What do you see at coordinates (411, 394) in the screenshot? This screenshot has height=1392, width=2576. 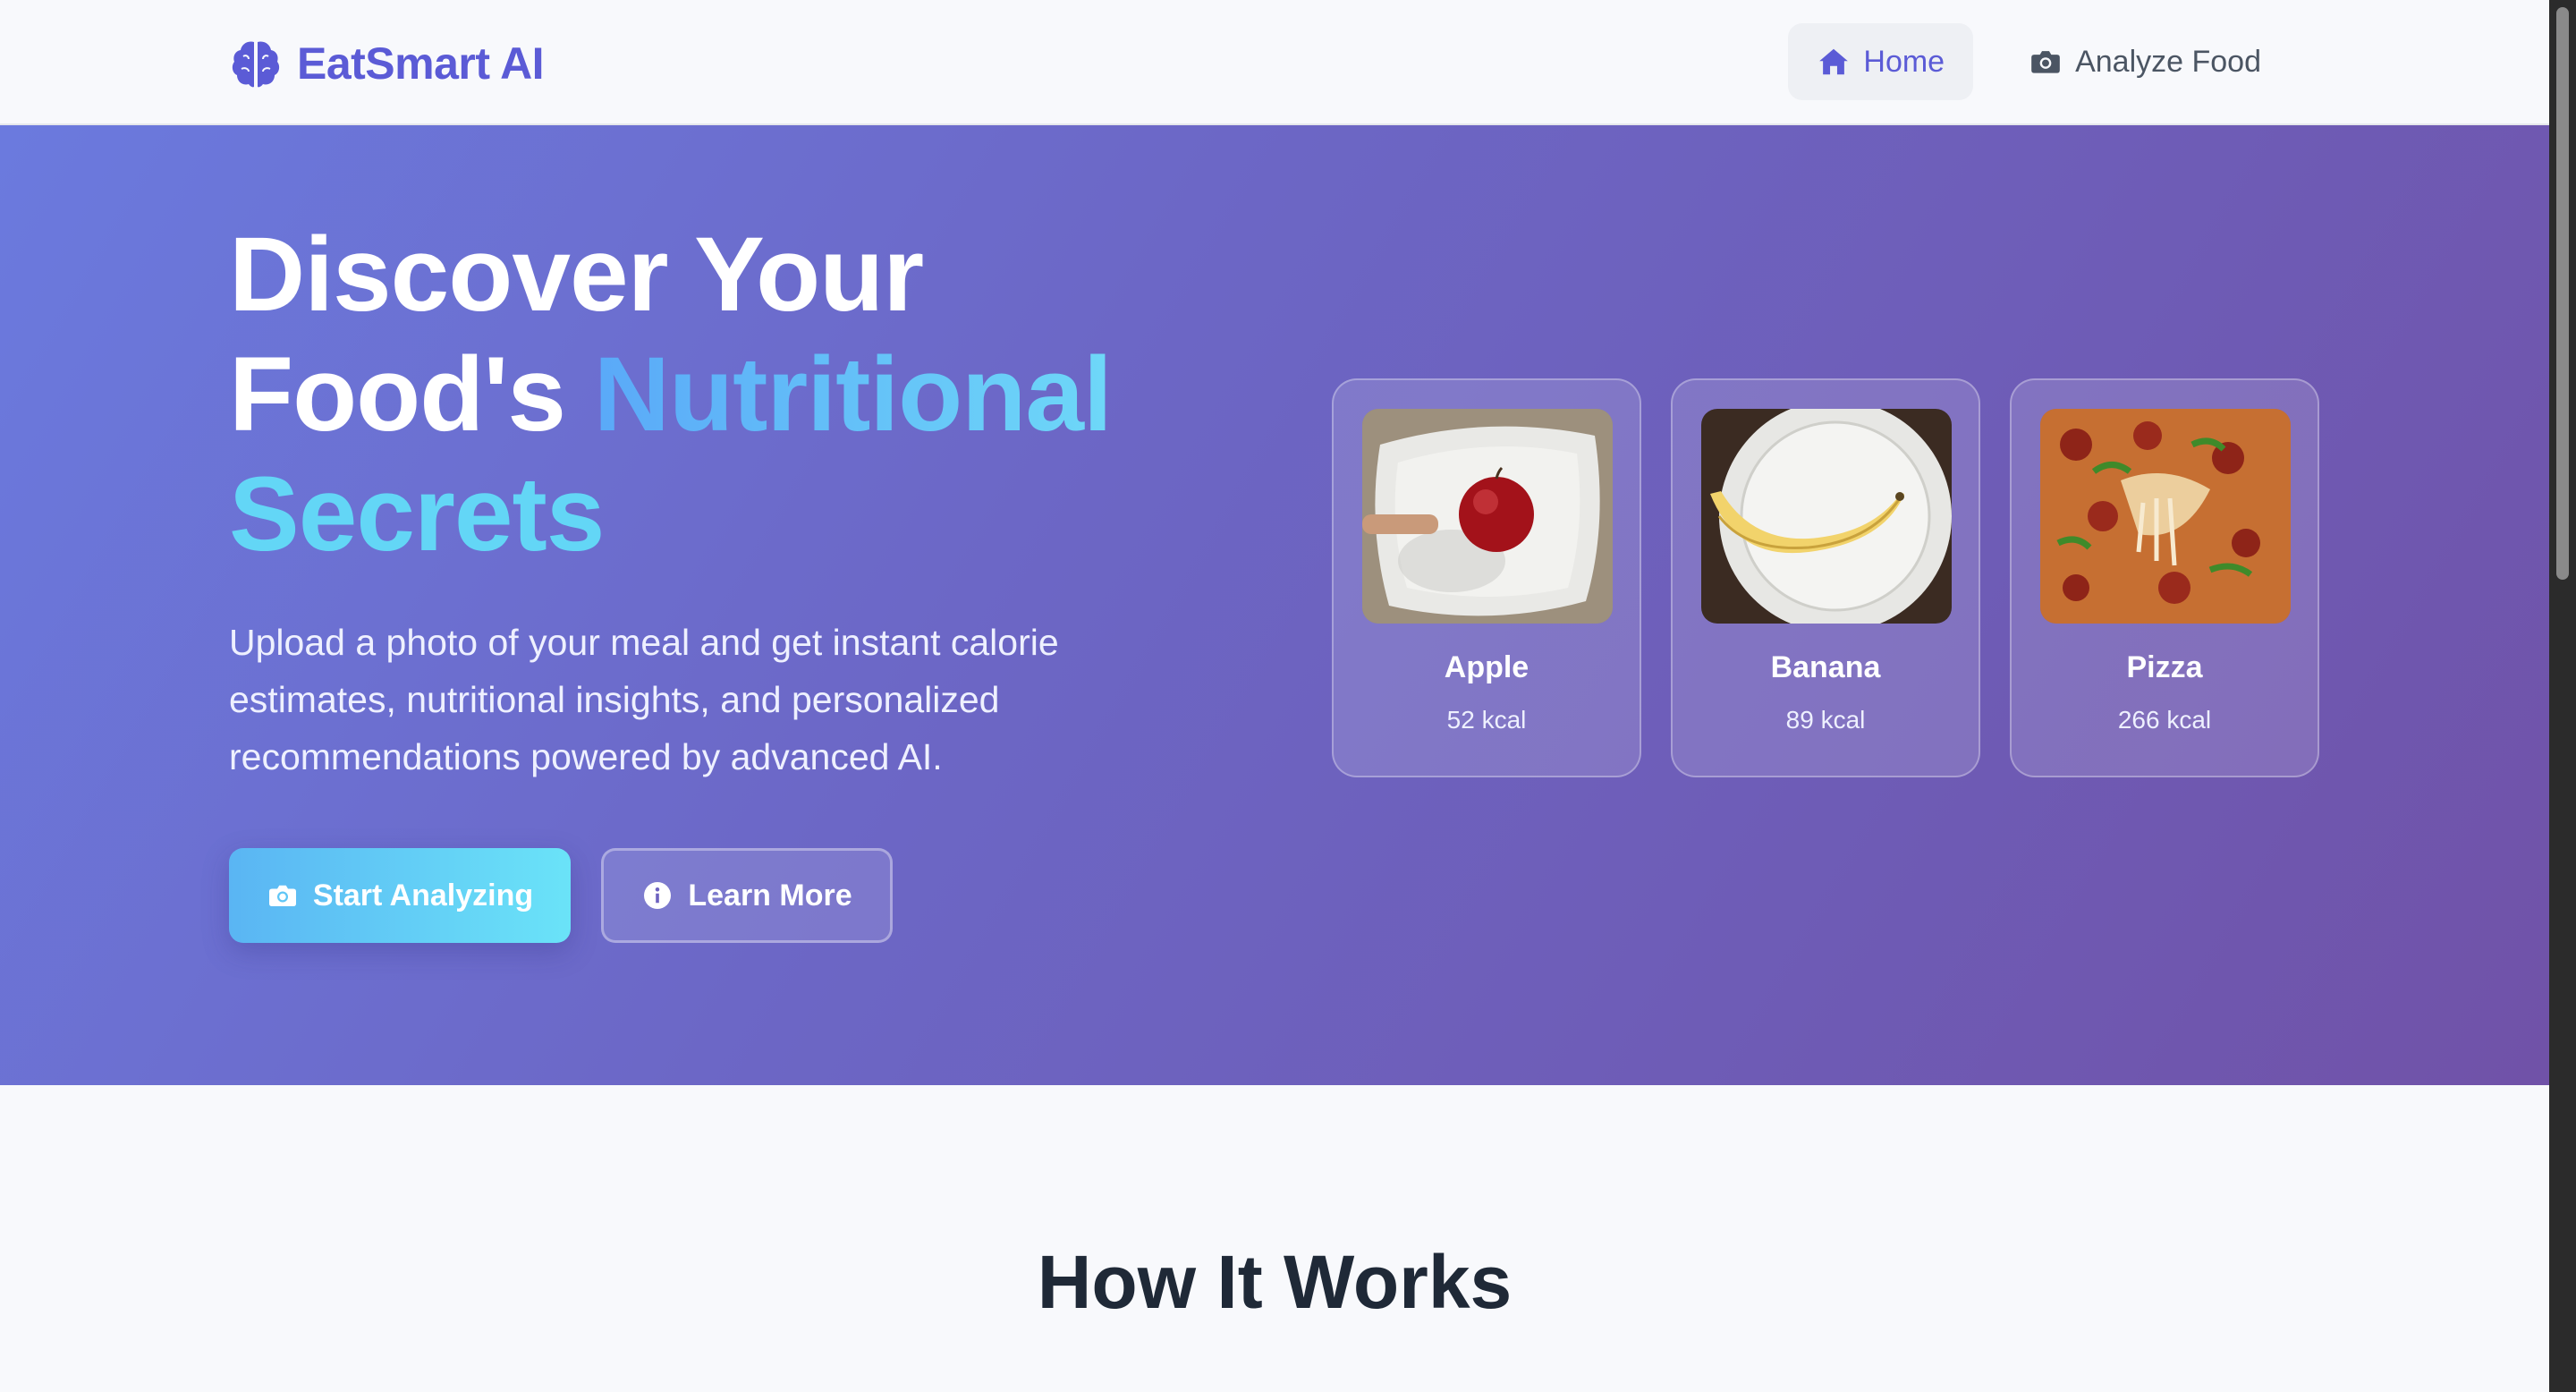 I see `hero-title-line2: Food's` at bounding box center [411, 394].